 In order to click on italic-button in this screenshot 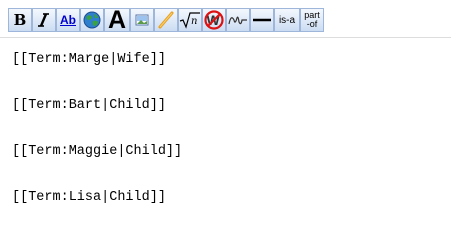, I will do `click(44, 20)`.